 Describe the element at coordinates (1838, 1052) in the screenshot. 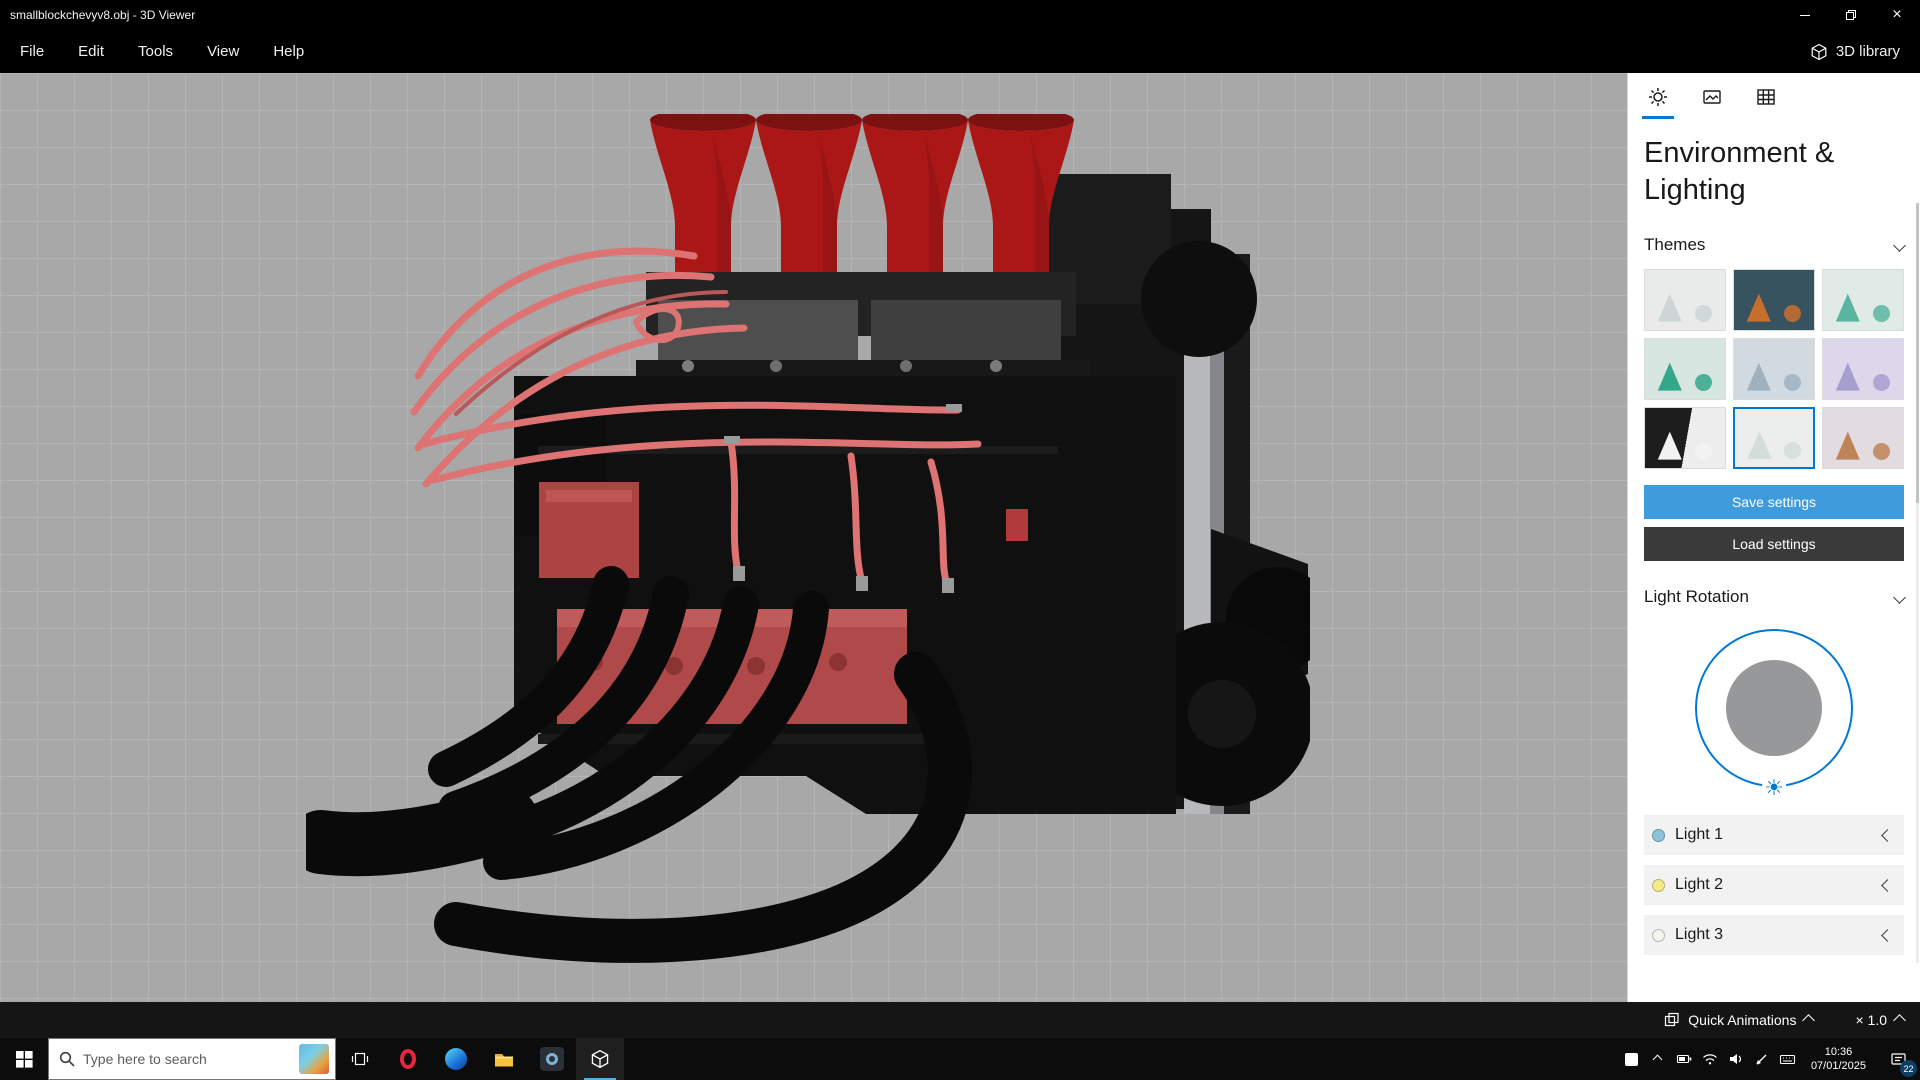

I see `clock-time: 10:36` at that location.